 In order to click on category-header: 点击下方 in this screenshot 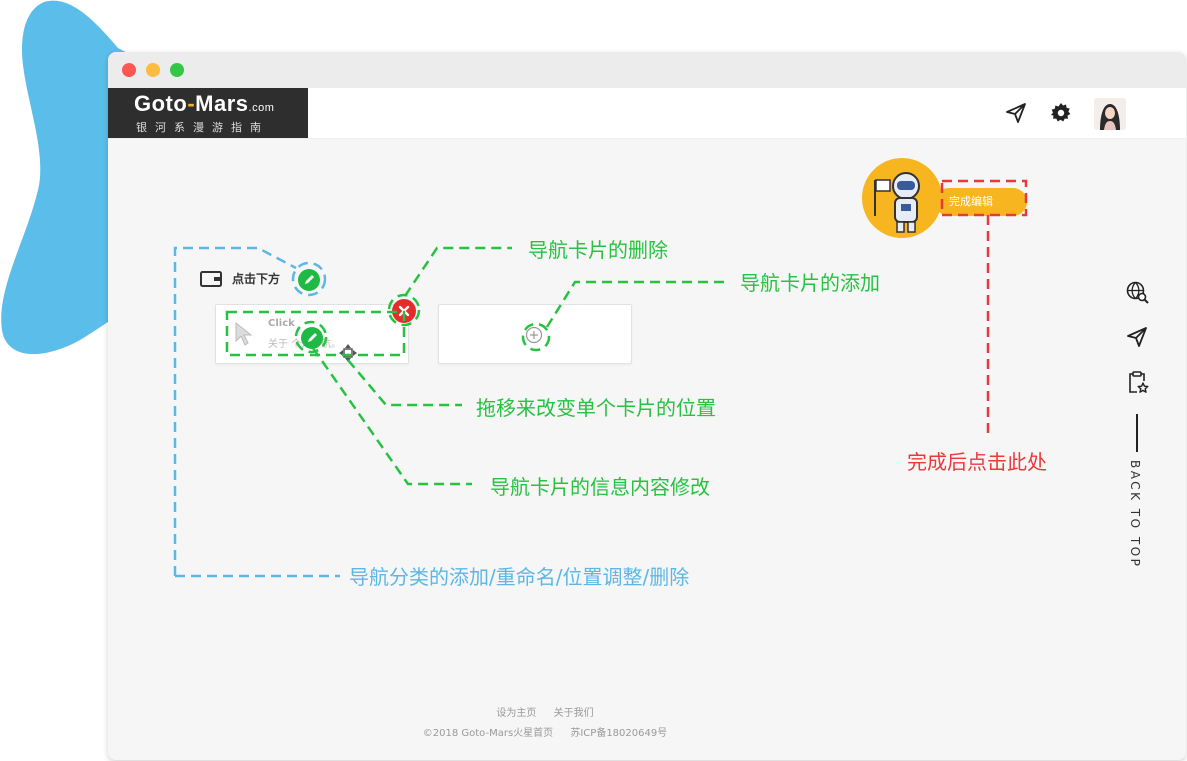, I will do `click(240, 278)`.